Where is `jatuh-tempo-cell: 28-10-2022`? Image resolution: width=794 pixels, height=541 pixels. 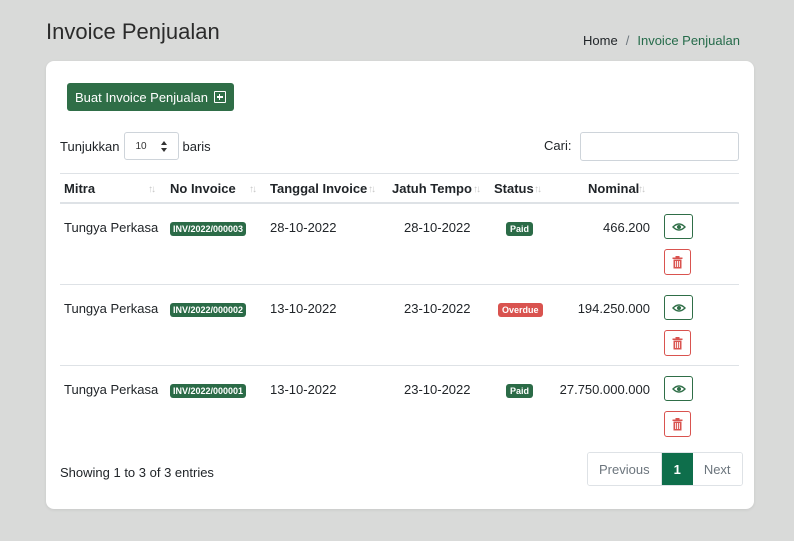
jatuh-tempo-cell: 28-10-2022 is located at coordinates (437, 227).